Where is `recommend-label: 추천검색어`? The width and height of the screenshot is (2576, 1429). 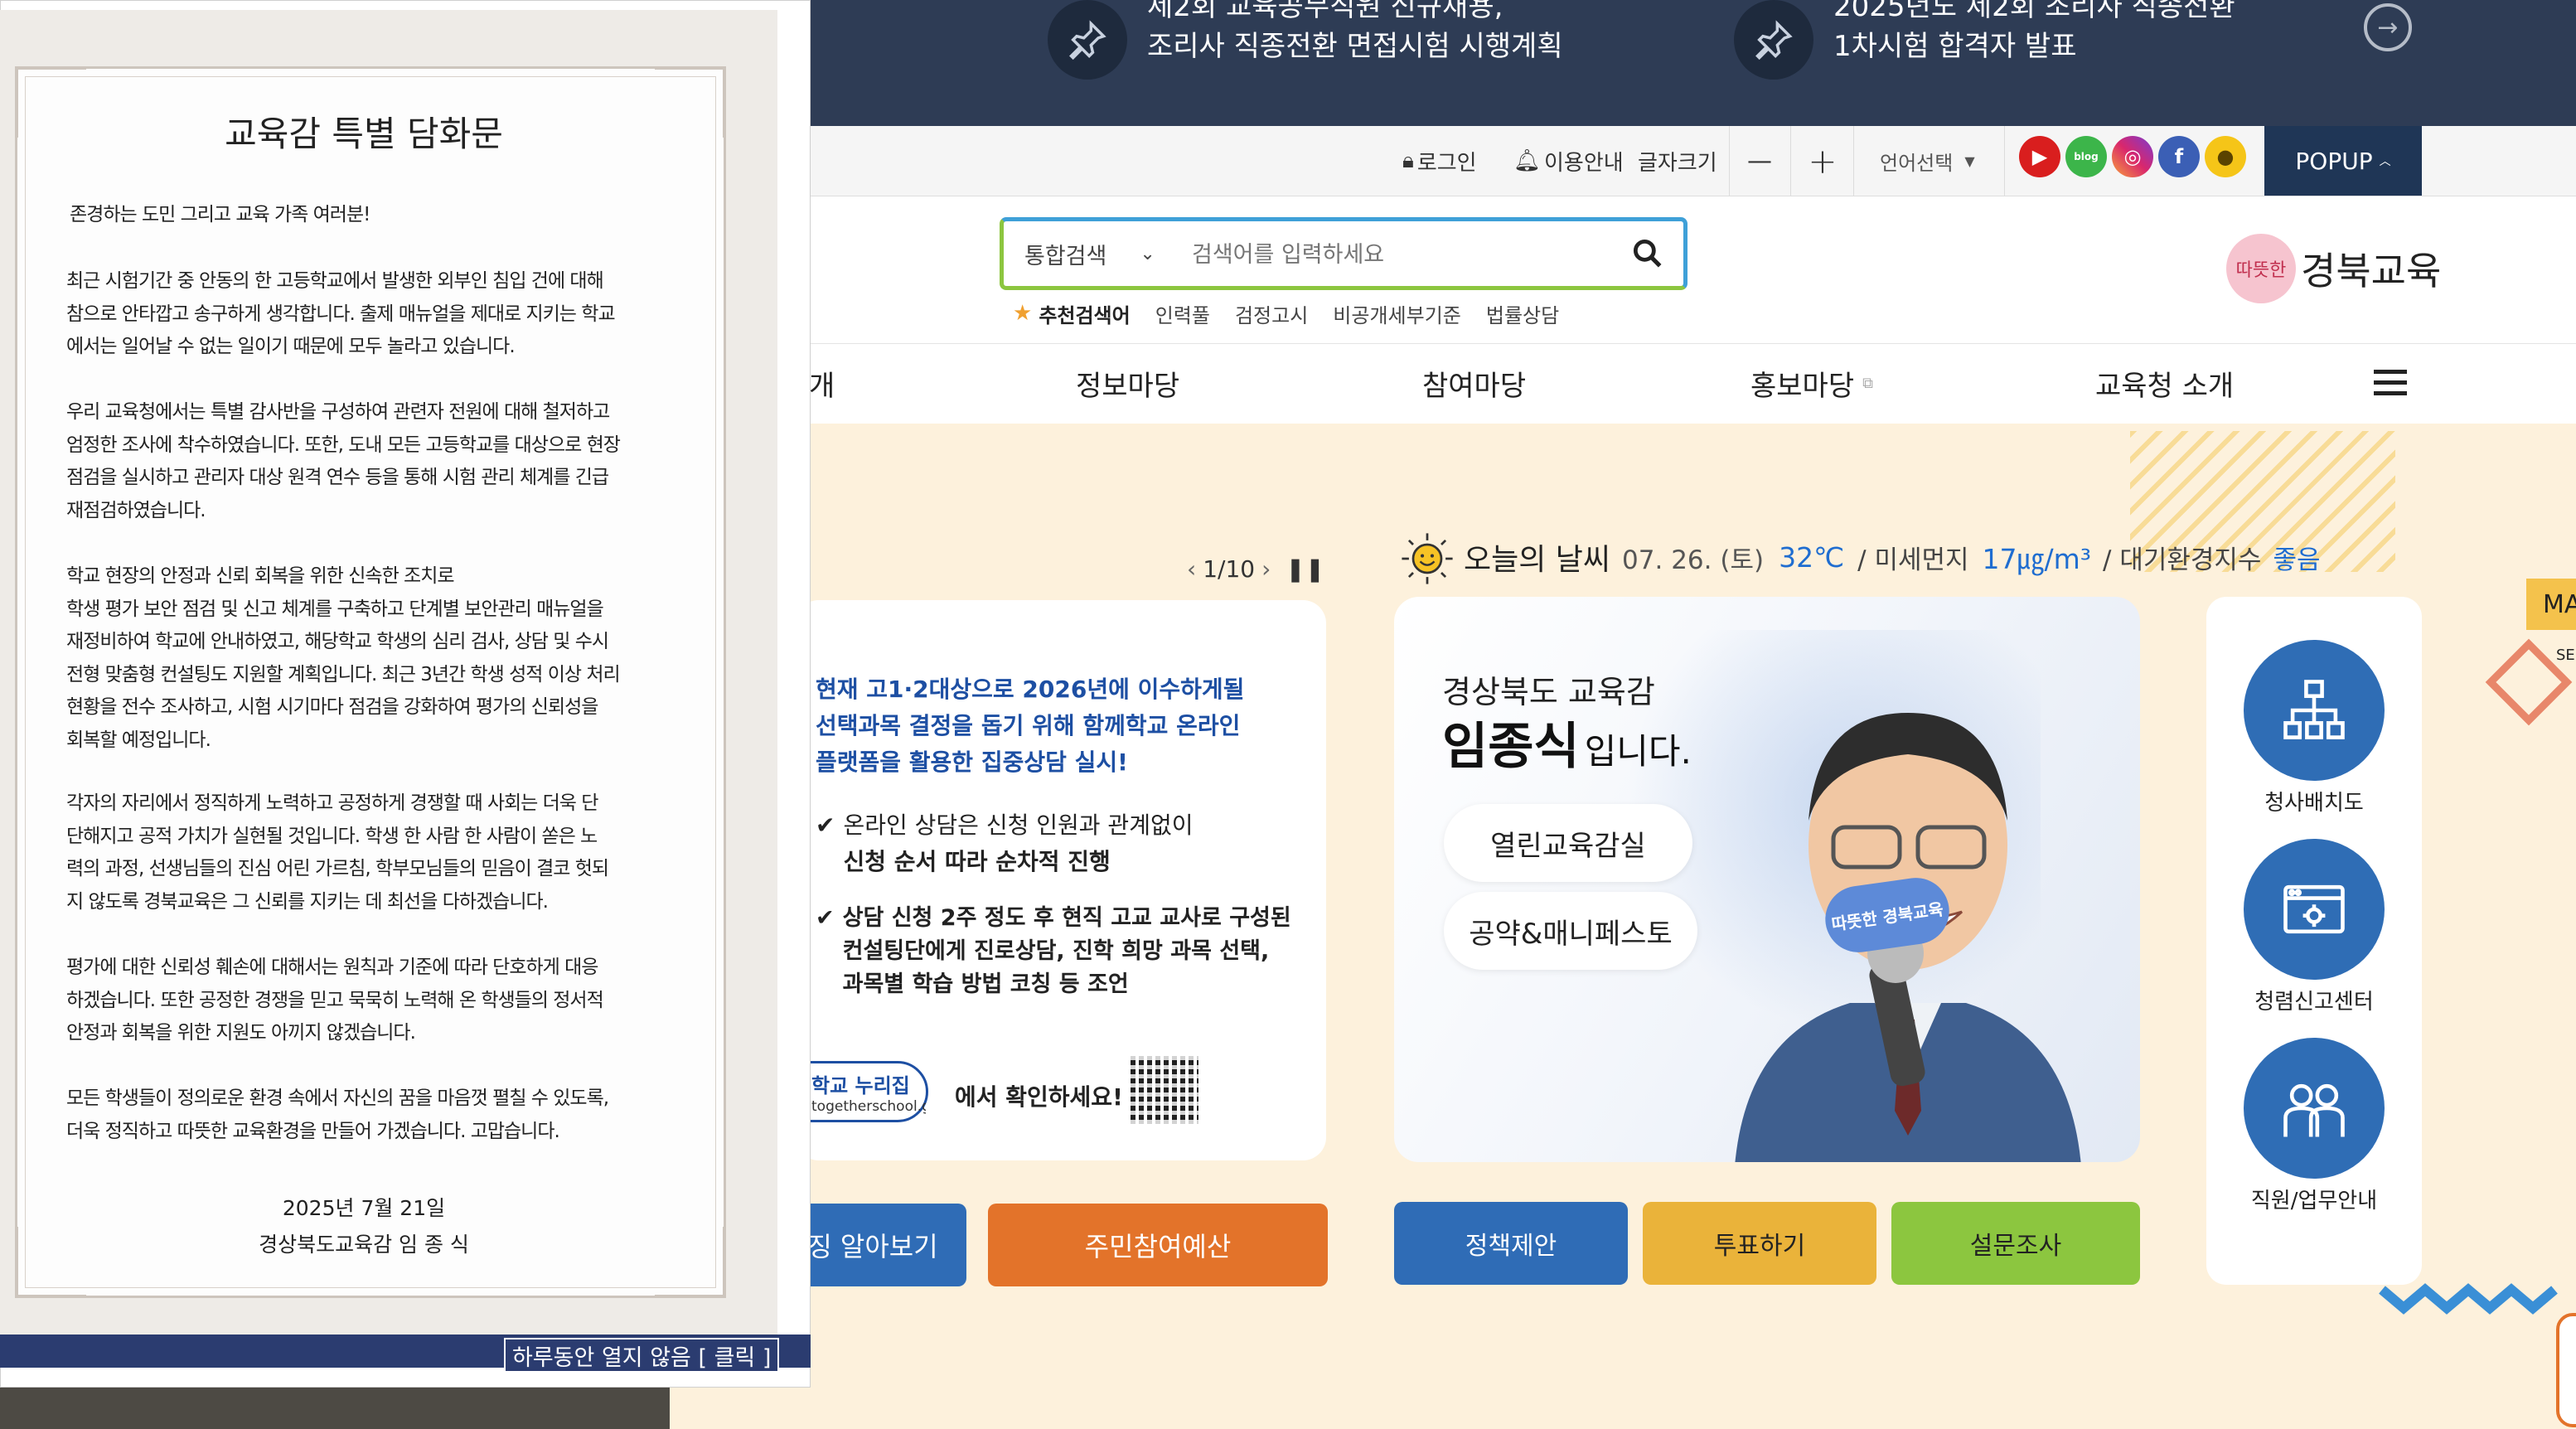
recommend-label: 추천검색어 is located at coordinates (1085, 315).